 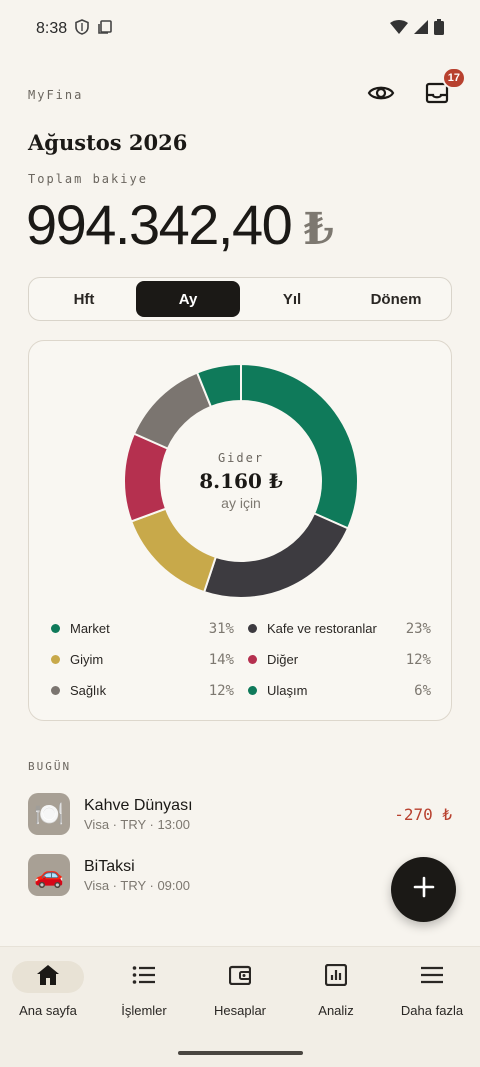 What do you see at coordinates (240, 875) in the screenshot?
I see `transaction-row: 🚗 BiTaksi Visa · TRY · 09:00` at bounding box center [240, 875].